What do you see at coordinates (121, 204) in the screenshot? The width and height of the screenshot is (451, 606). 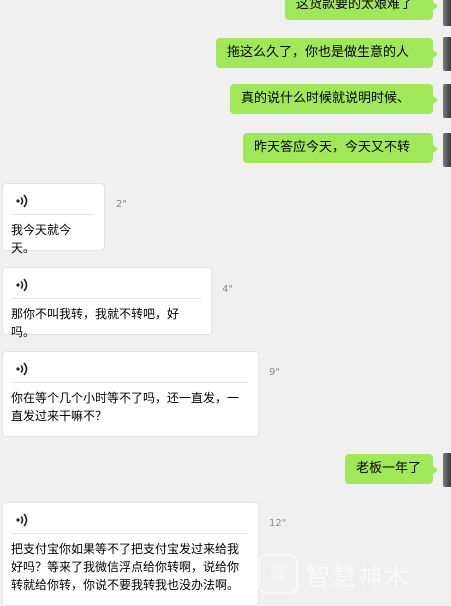 I see `voice-duration: 2"` at bounding box center [121, 204].